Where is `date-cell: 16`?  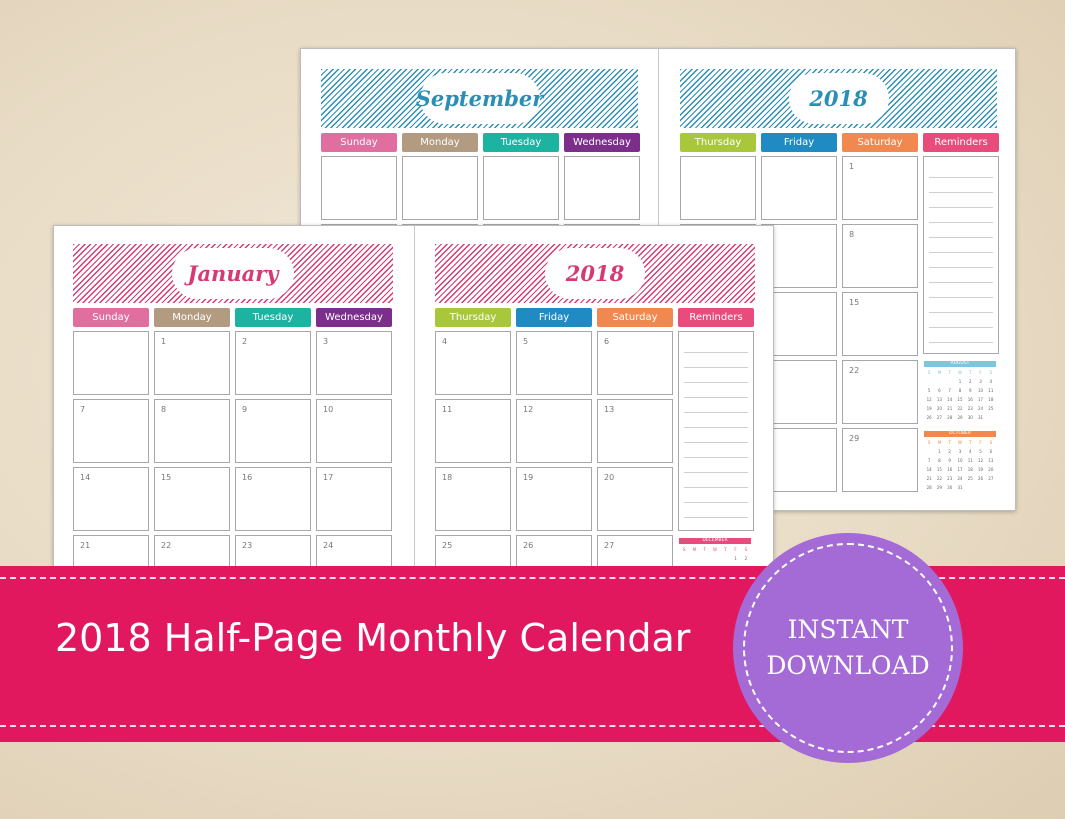 date-cell: 16 is located at coordinates (273, 499).